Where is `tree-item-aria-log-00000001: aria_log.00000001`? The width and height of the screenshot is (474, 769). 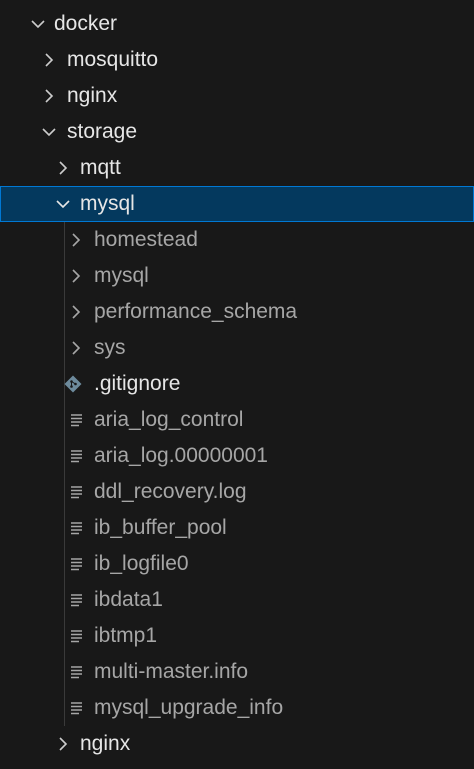
tree-item-aria-log-00000001: aria_log.00000001 is located at coordinates (237, 456).